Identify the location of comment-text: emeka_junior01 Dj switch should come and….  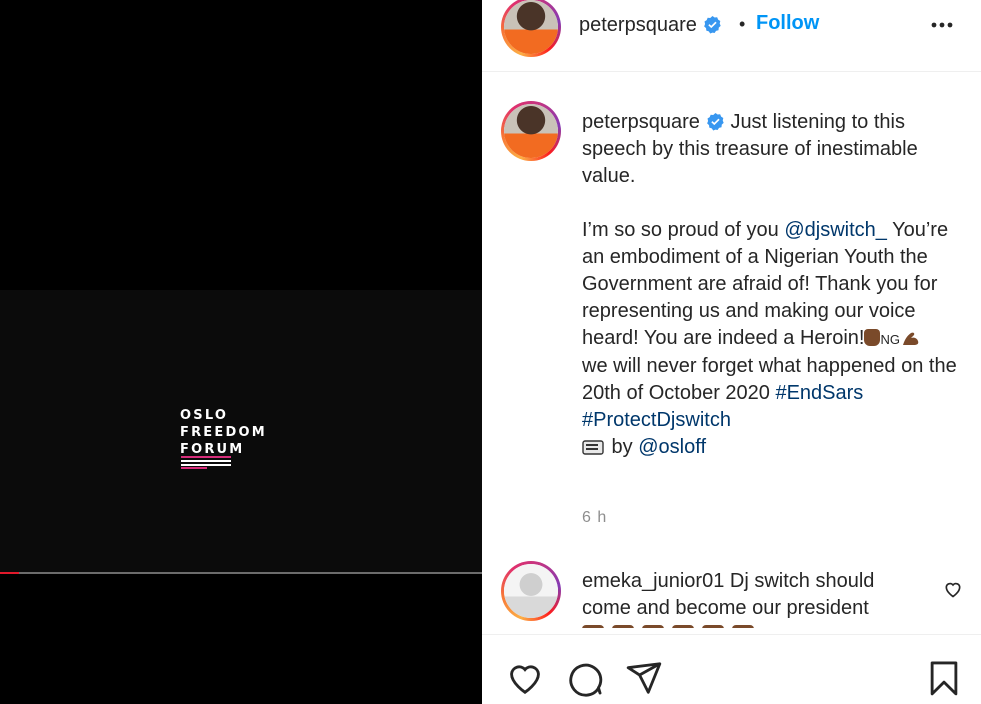
(747, 598).